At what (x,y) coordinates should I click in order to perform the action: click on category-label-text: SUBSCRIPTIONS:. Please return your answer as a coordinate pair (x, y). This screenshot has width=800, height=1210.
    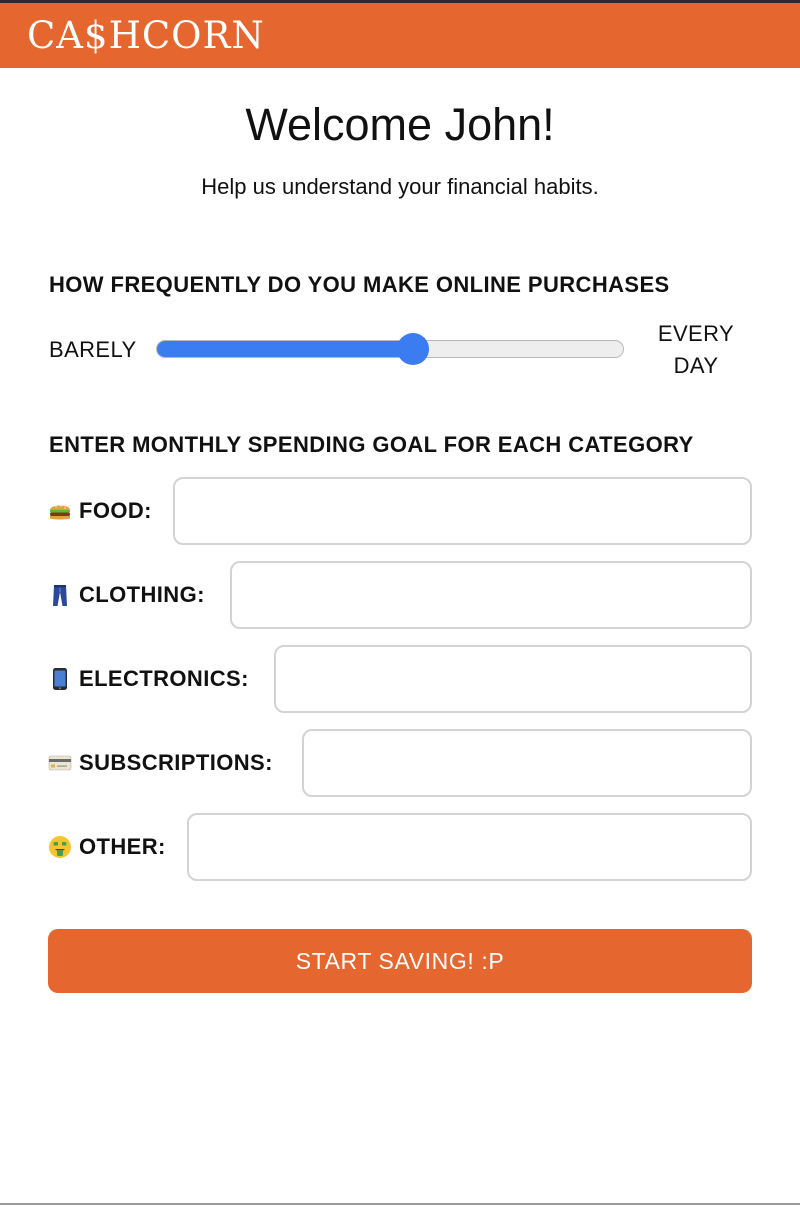
    Looking at the image, I should click on (176, 762).